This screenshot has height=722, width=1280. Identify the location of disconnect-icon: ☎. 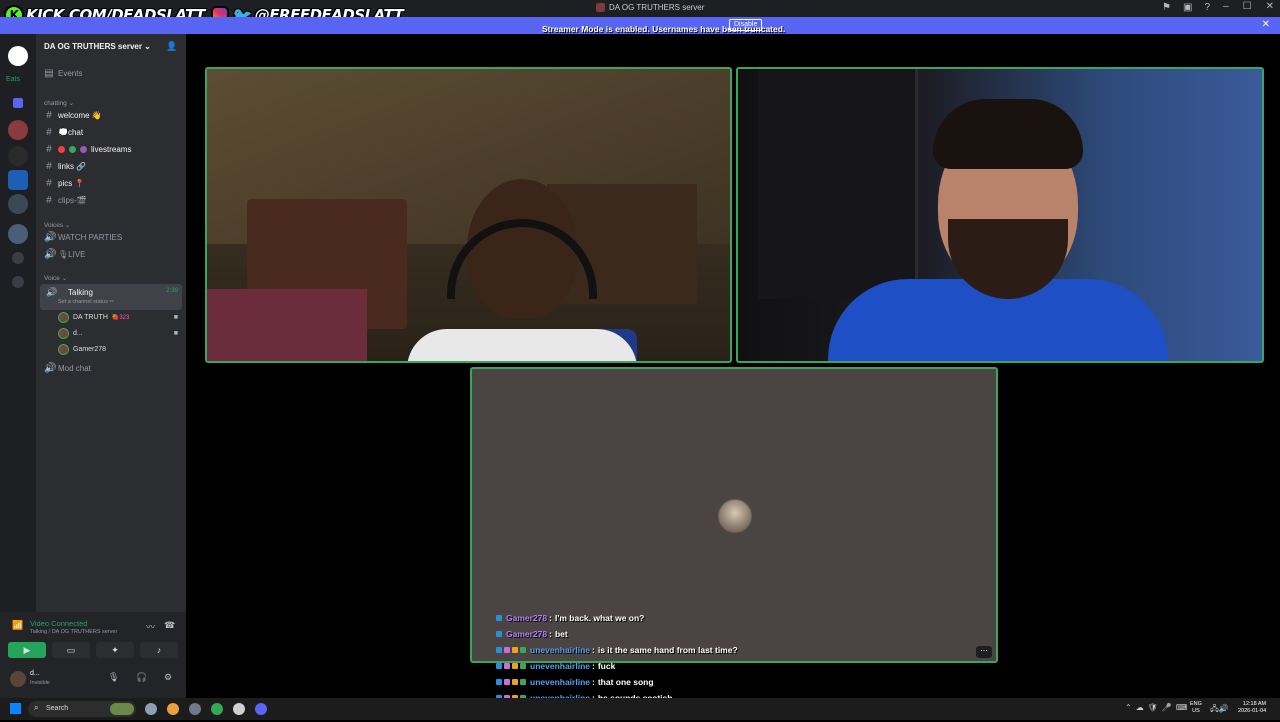
(169, 625).